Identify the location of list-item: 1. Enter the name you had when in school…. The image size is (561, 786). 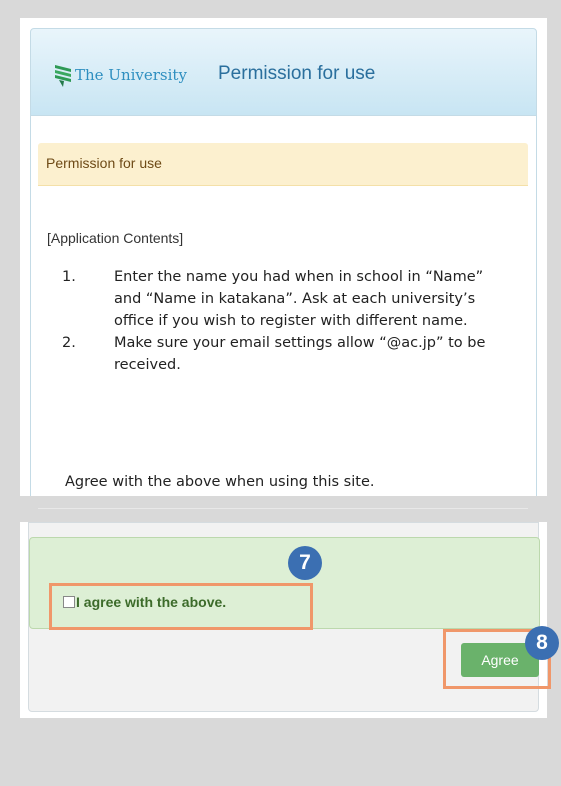
(287, 299).